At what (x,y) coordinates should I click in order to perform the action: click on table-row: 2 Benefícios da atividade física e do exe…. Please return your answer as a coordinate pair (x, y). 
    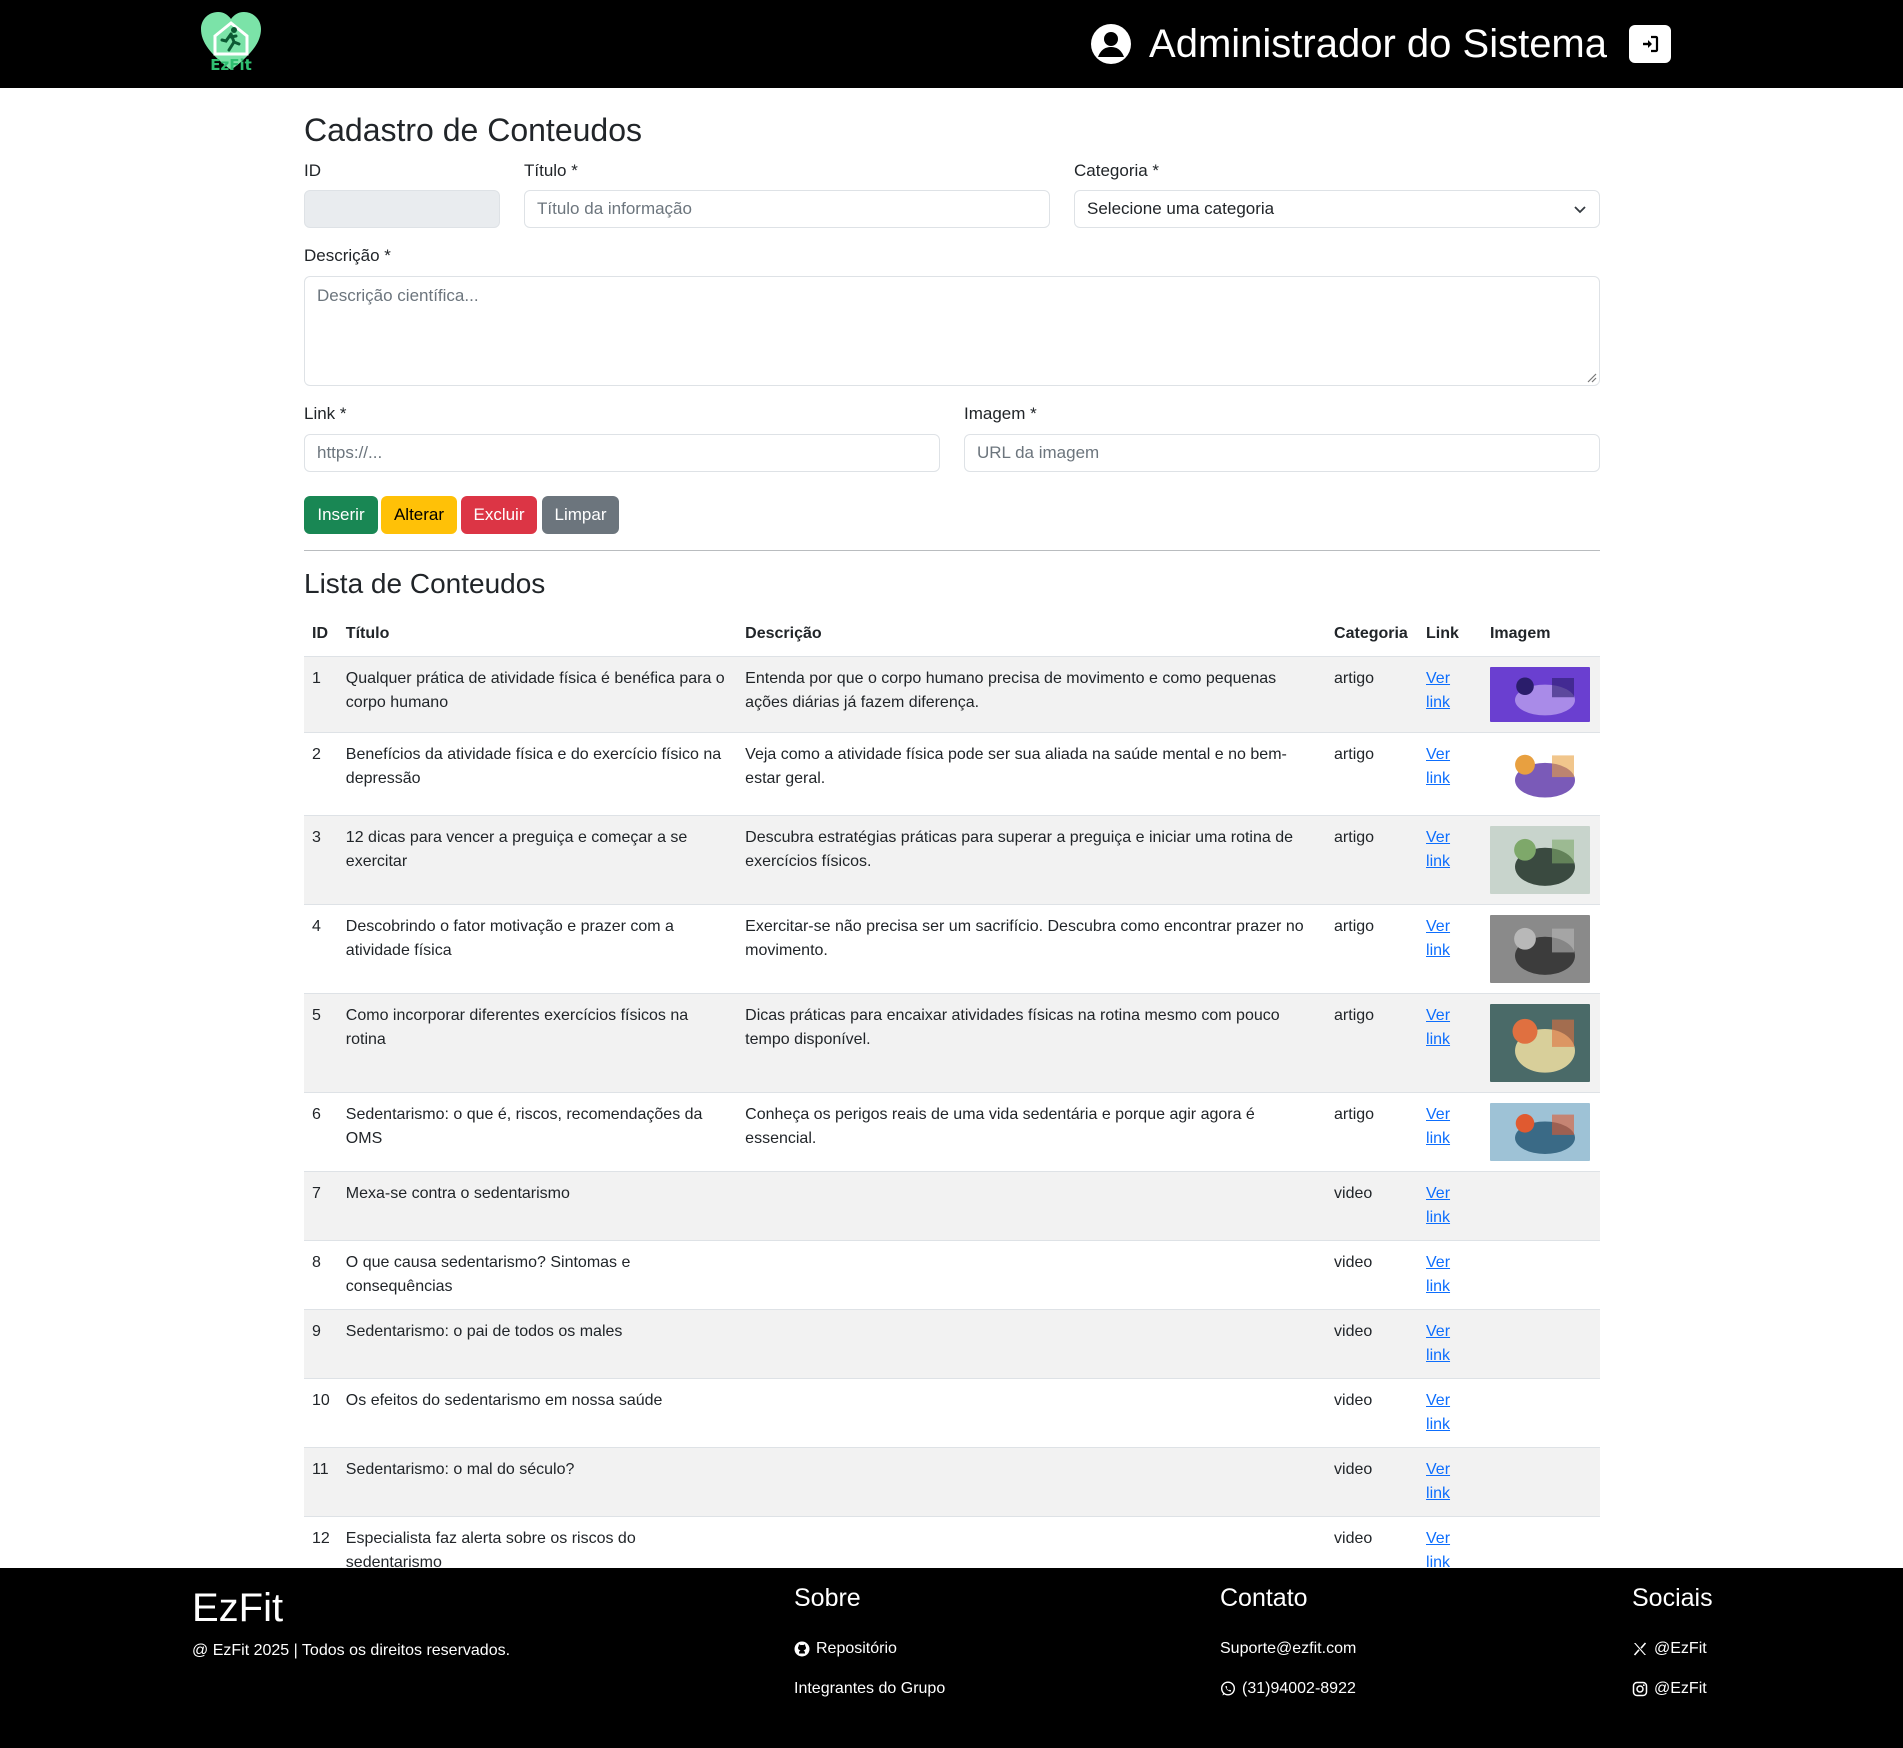
    Looking at the image, I should click on (952, 774).